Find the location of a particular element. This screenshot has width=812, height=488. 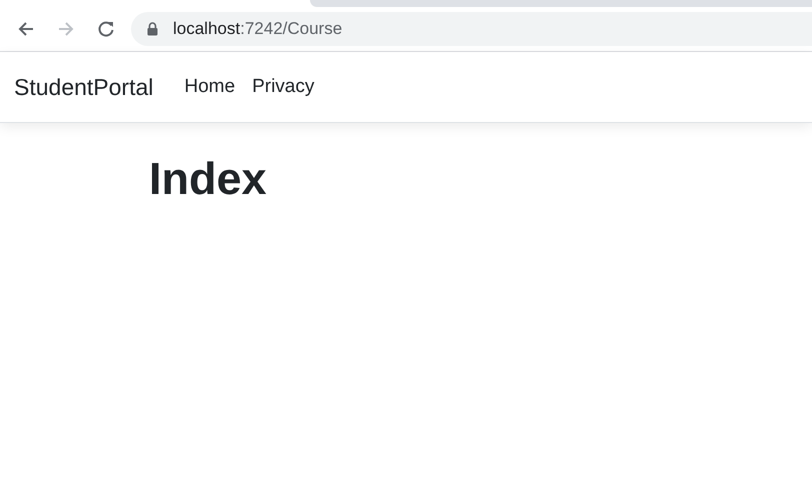

brand-link: StudentPortal is located at coordinates (84, 87).